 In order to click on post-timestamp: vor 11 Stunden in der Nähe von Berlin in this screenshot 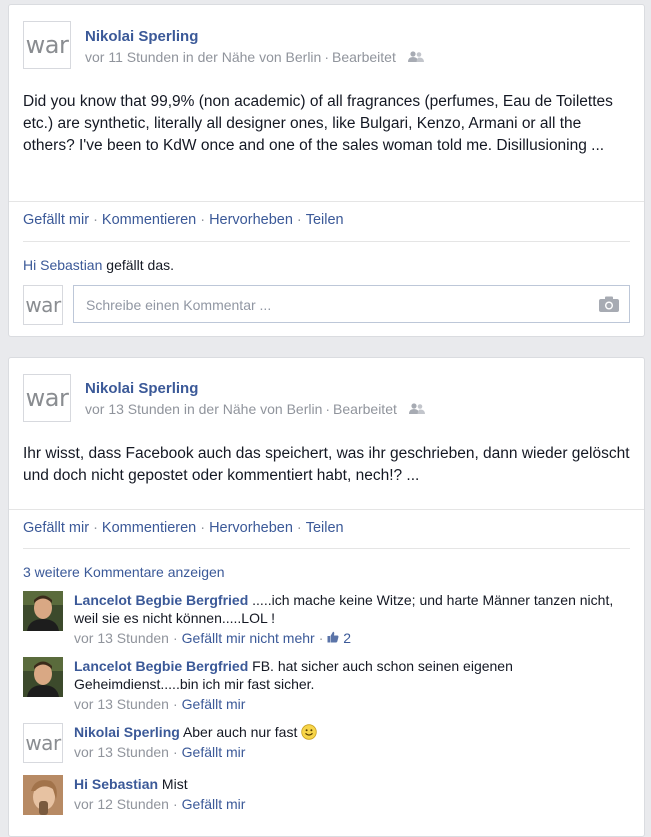, I will do `click(203, 57)`.